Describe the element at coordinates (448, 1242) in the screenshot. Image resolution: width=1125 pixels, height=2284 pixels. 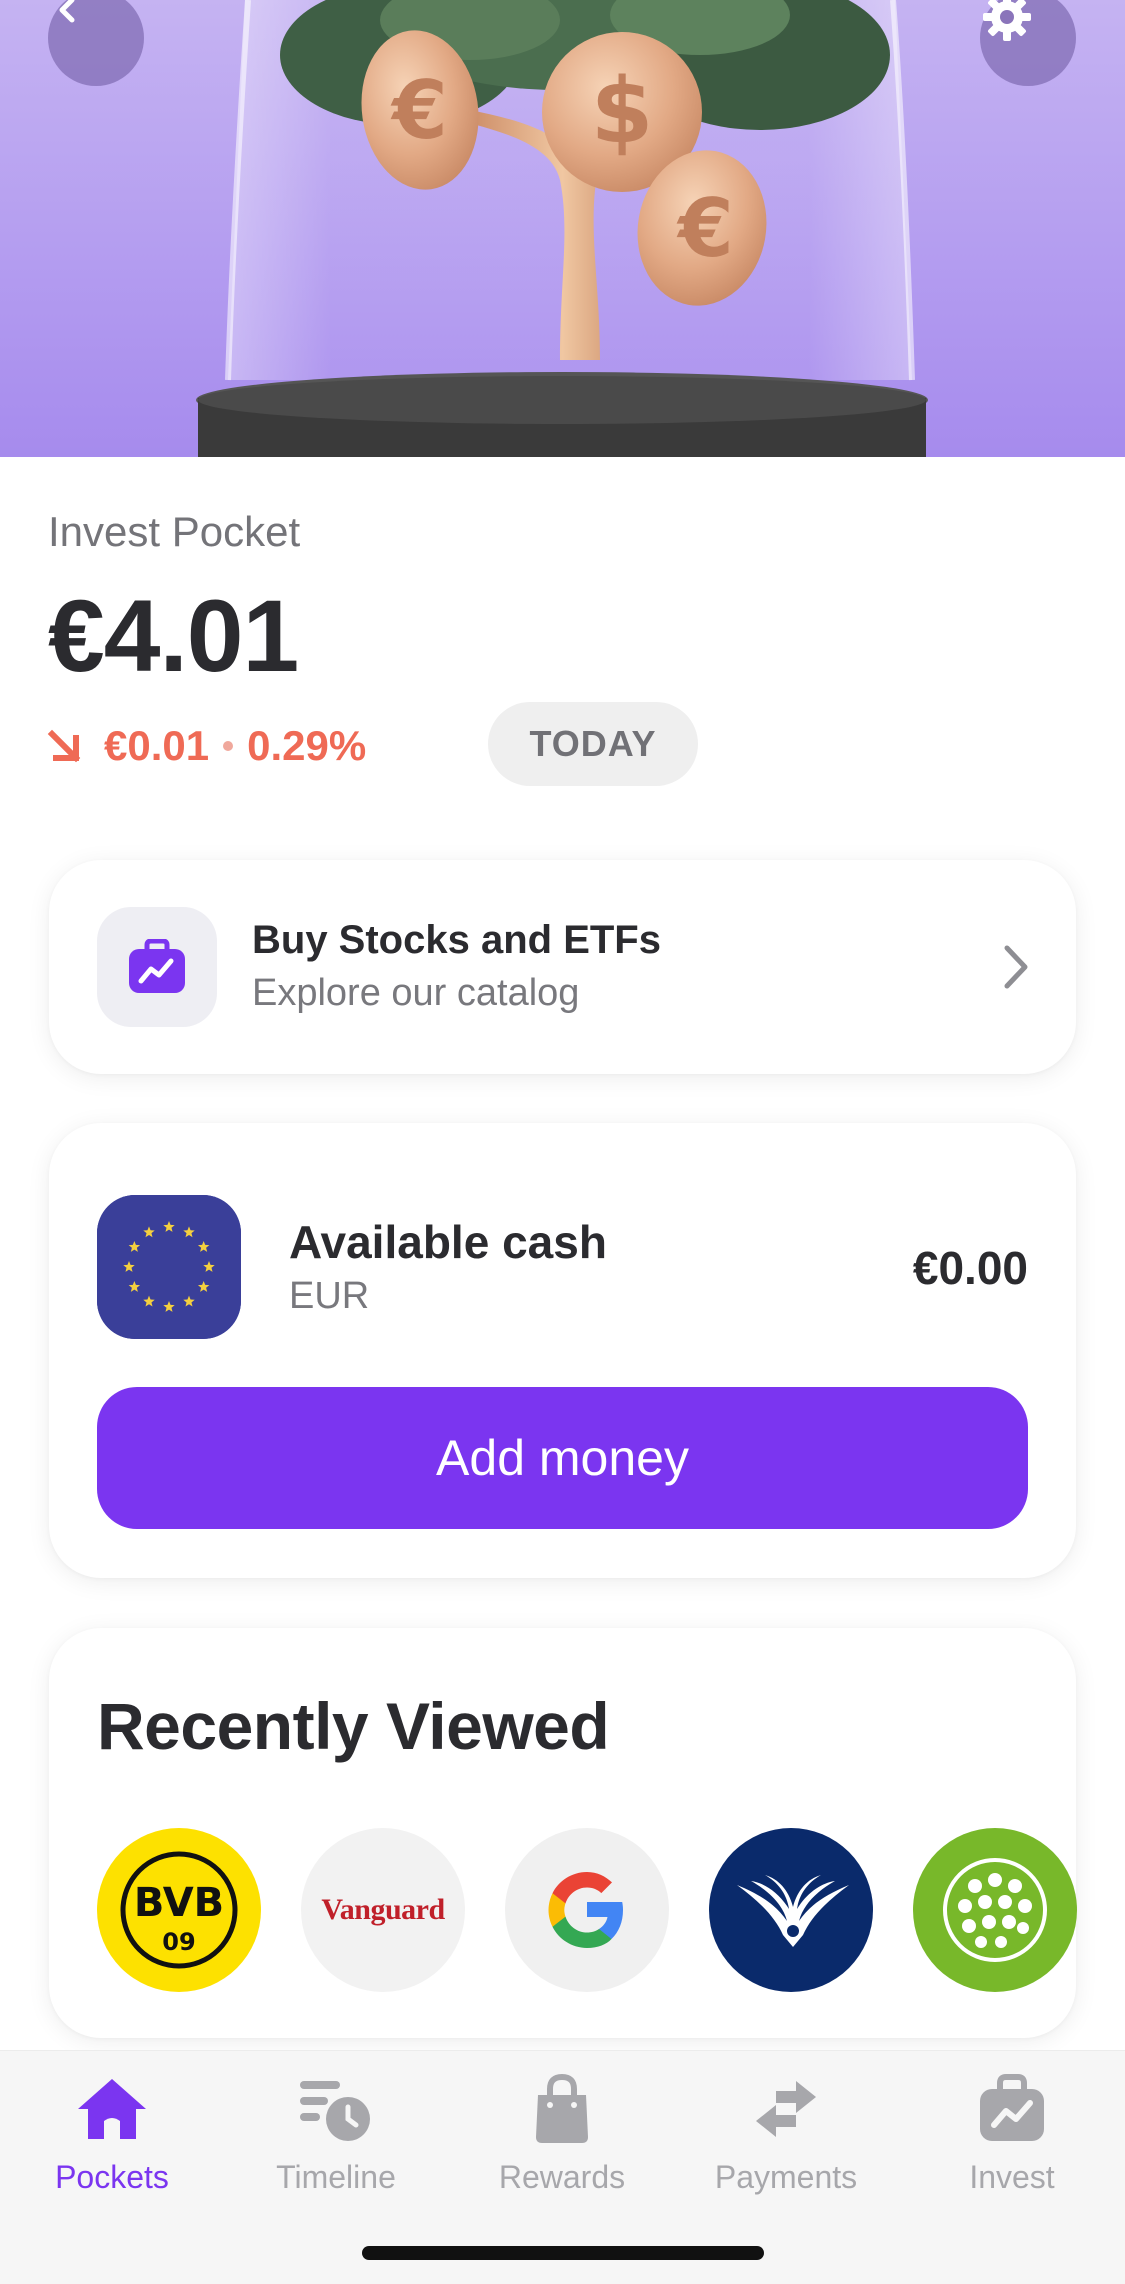
I see `cash-title: Available cash` at that location.